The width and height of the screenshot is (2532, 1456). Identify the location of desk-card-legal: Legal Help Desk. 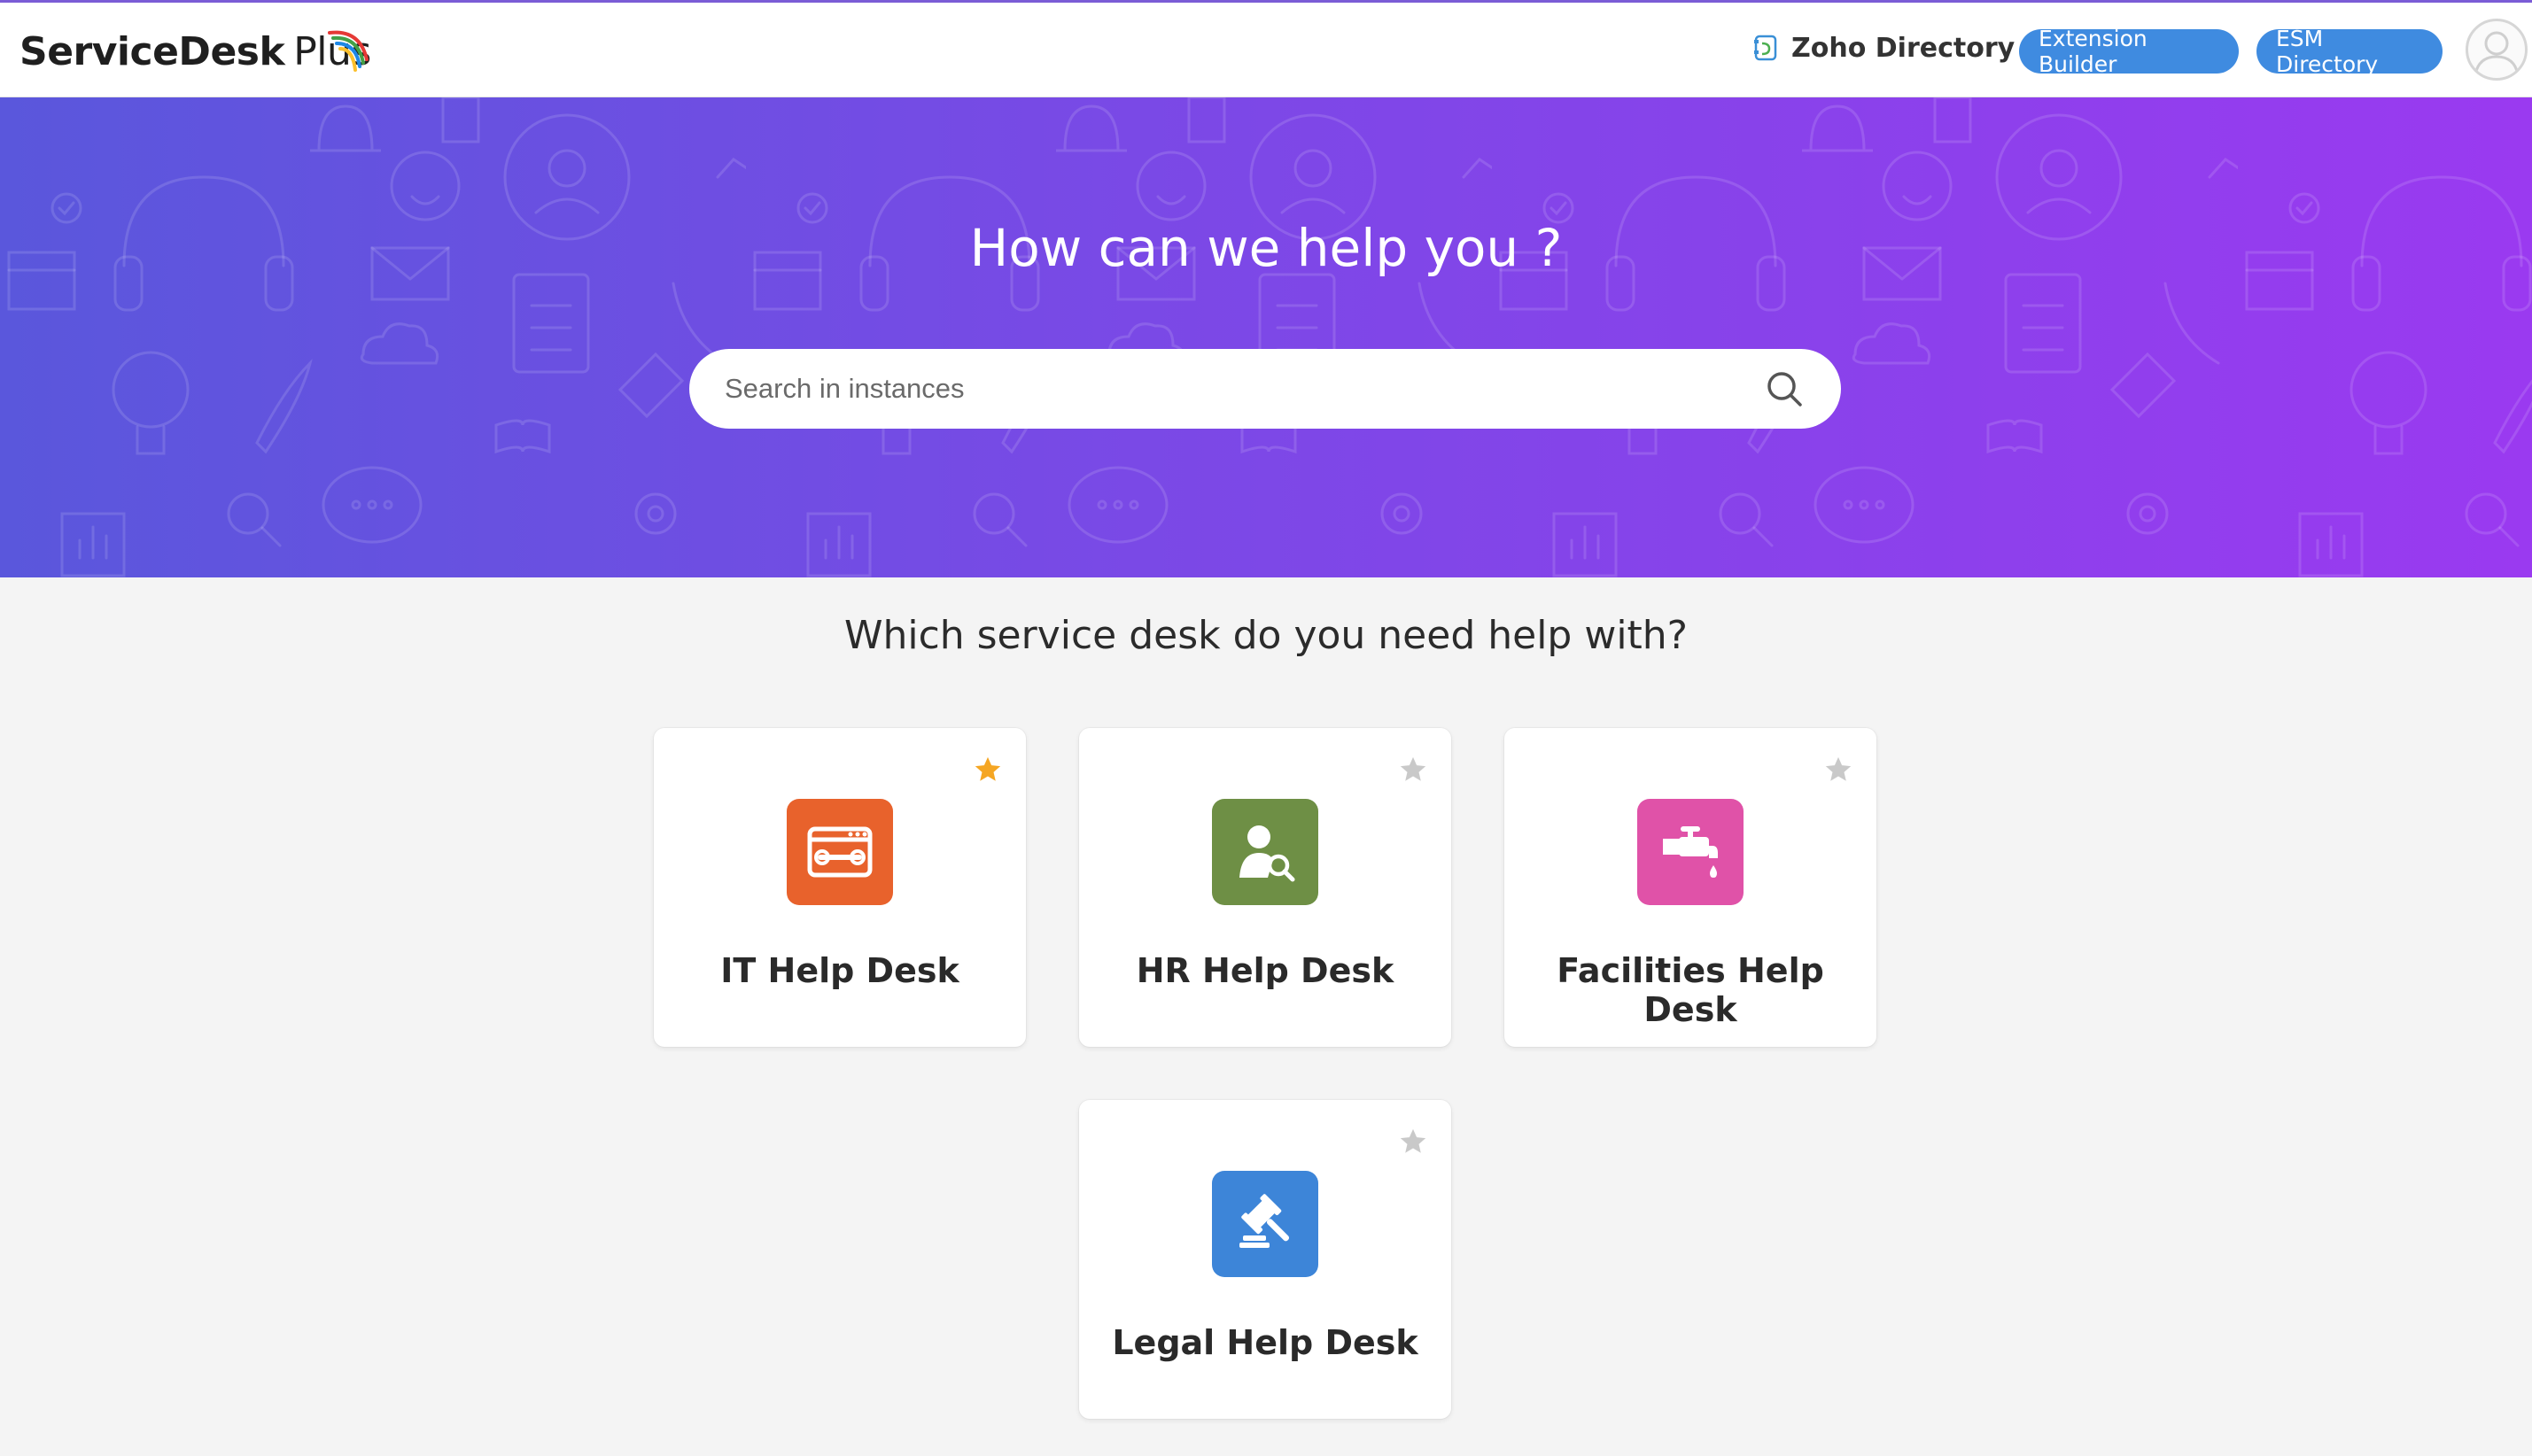
(1265, 1259).